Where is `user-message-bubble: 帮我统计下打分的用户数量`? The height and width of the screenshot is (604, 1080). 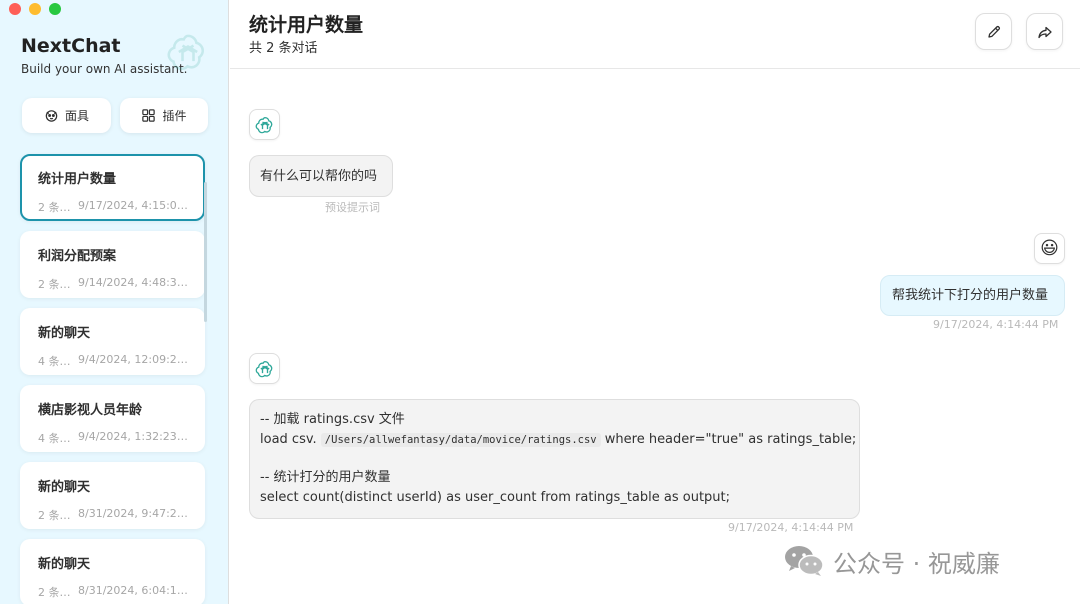 user-message-bubble: 帮我统计下打分的用户数量 is located at coordinates (972, 295).